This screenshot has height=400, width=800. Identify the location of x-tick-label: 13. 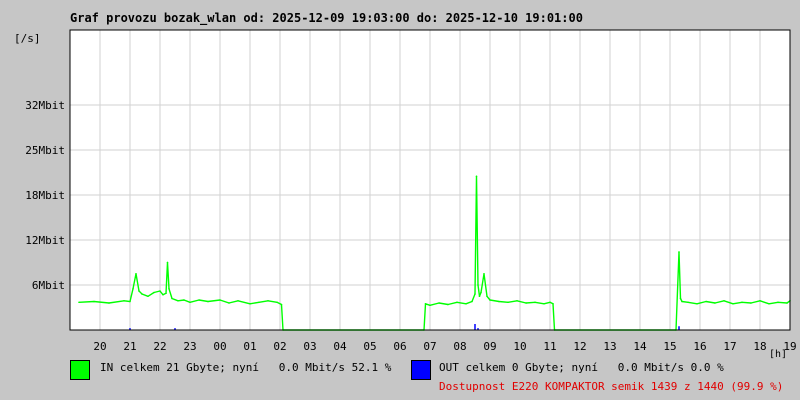
(609, 346).